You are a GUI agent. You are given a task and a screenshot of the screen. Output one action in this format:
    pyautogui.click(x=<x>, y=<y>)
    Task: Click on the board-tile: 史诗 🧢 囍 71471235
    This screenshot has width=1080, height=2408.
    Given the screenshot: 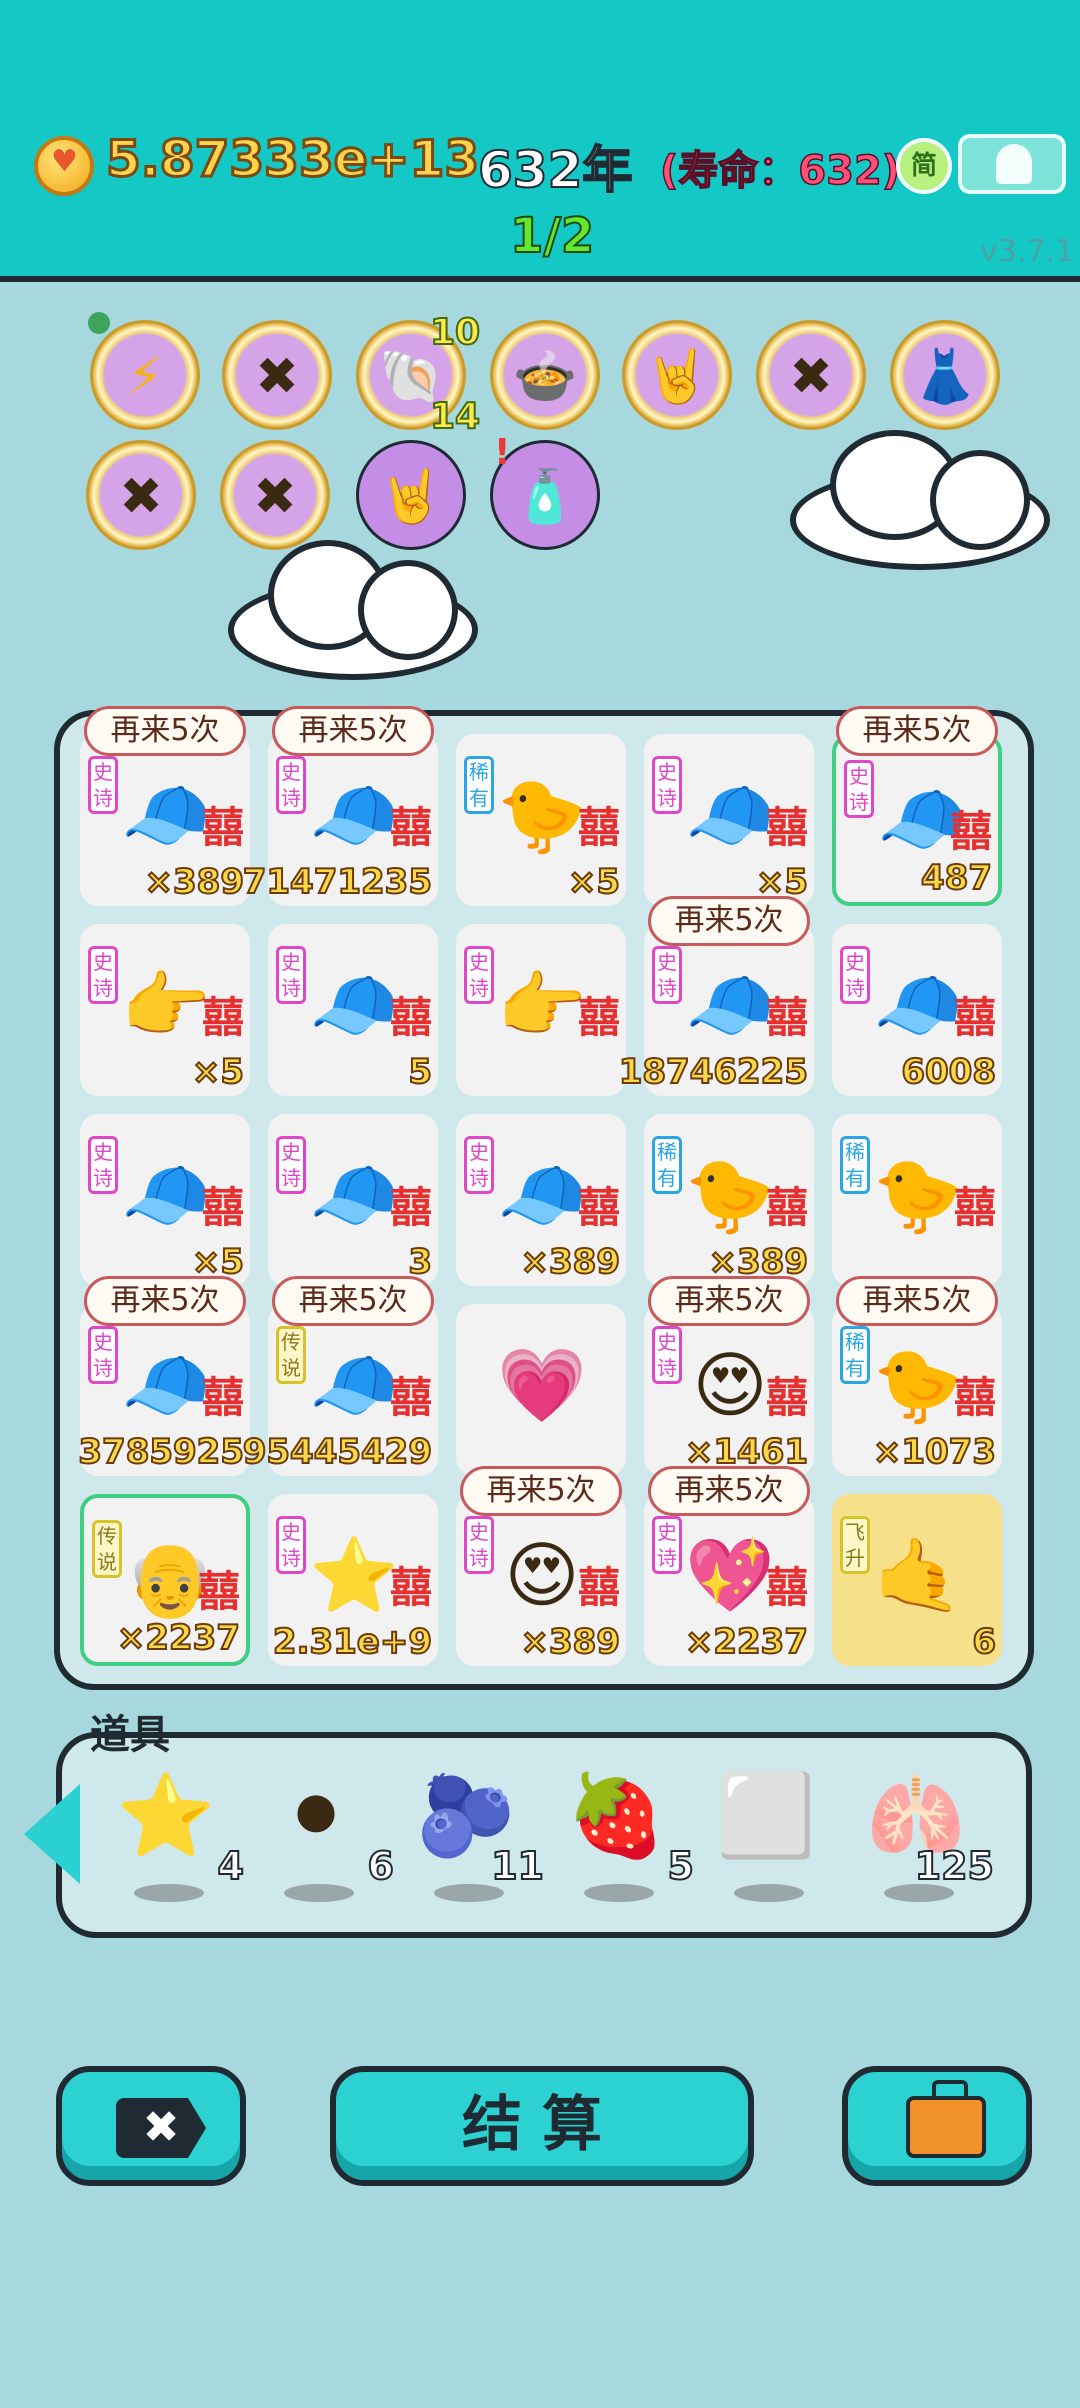 What is the action you would take?
    pyautogui.click(x=340, y=820)
    